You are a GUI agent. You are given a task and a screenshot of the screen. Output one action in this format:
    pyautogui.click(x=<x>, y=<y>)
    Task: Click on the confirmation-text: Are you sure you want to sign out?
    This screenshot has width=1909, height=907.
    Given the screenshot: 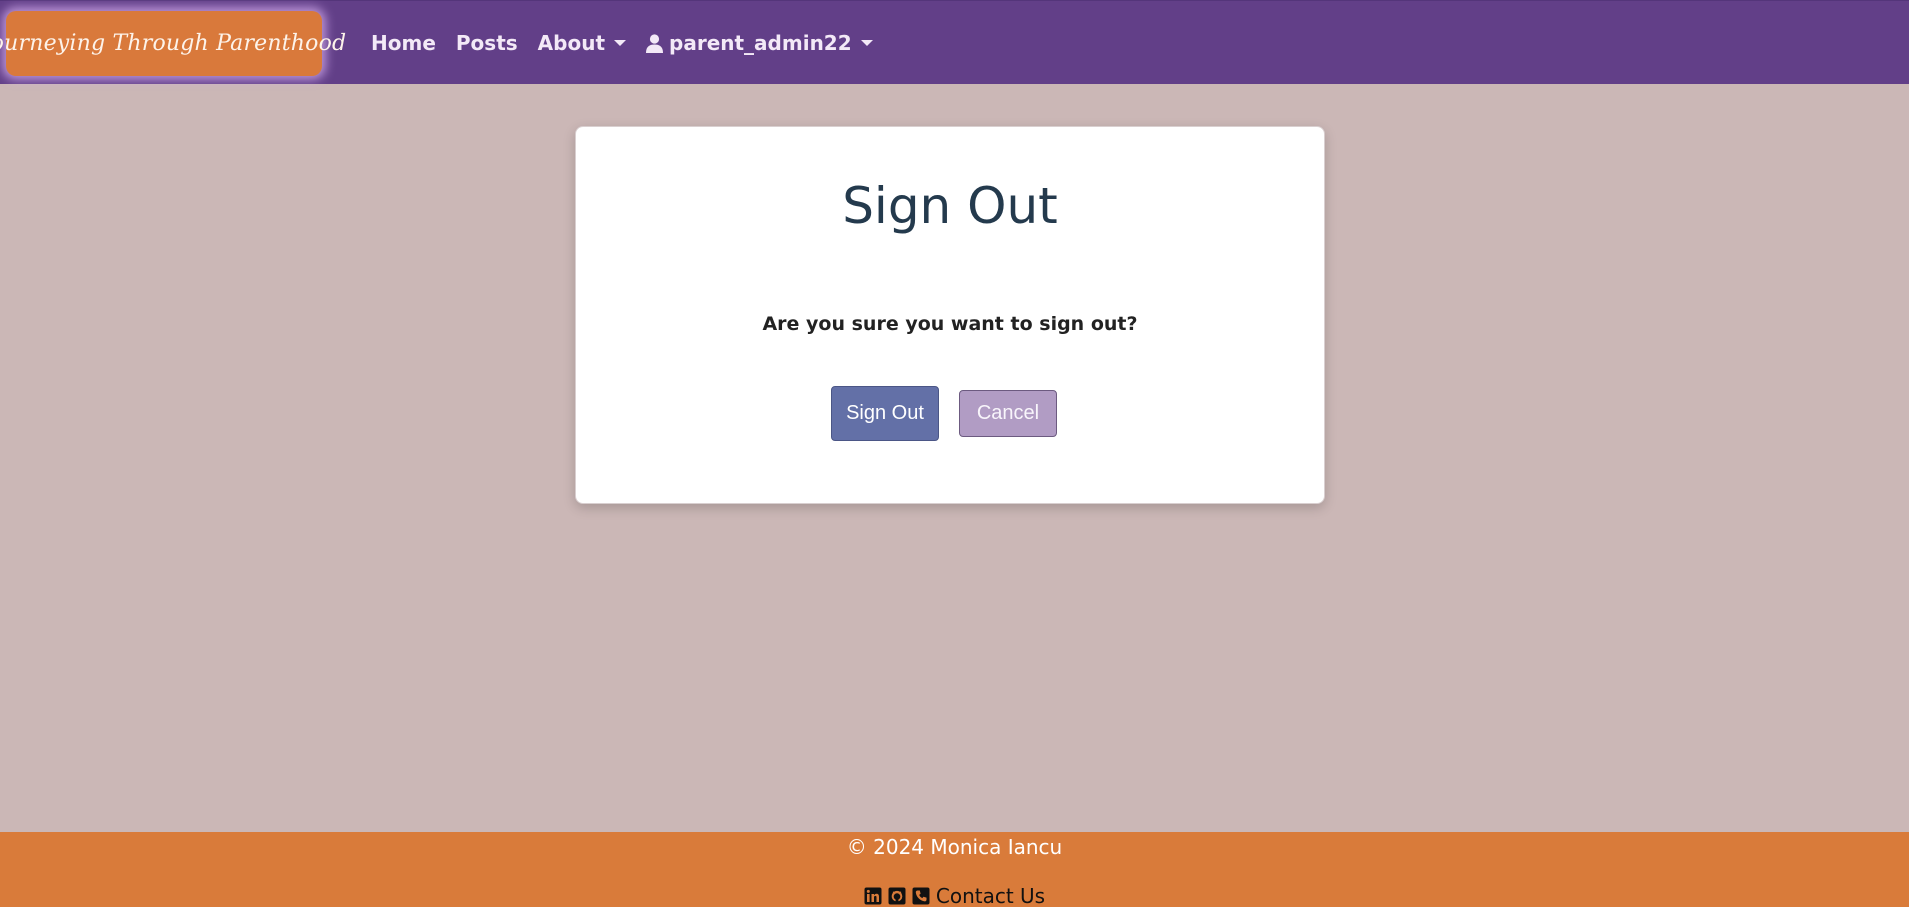 What is the action you would take?
    pyautogui.click(x=950, y=324)
    